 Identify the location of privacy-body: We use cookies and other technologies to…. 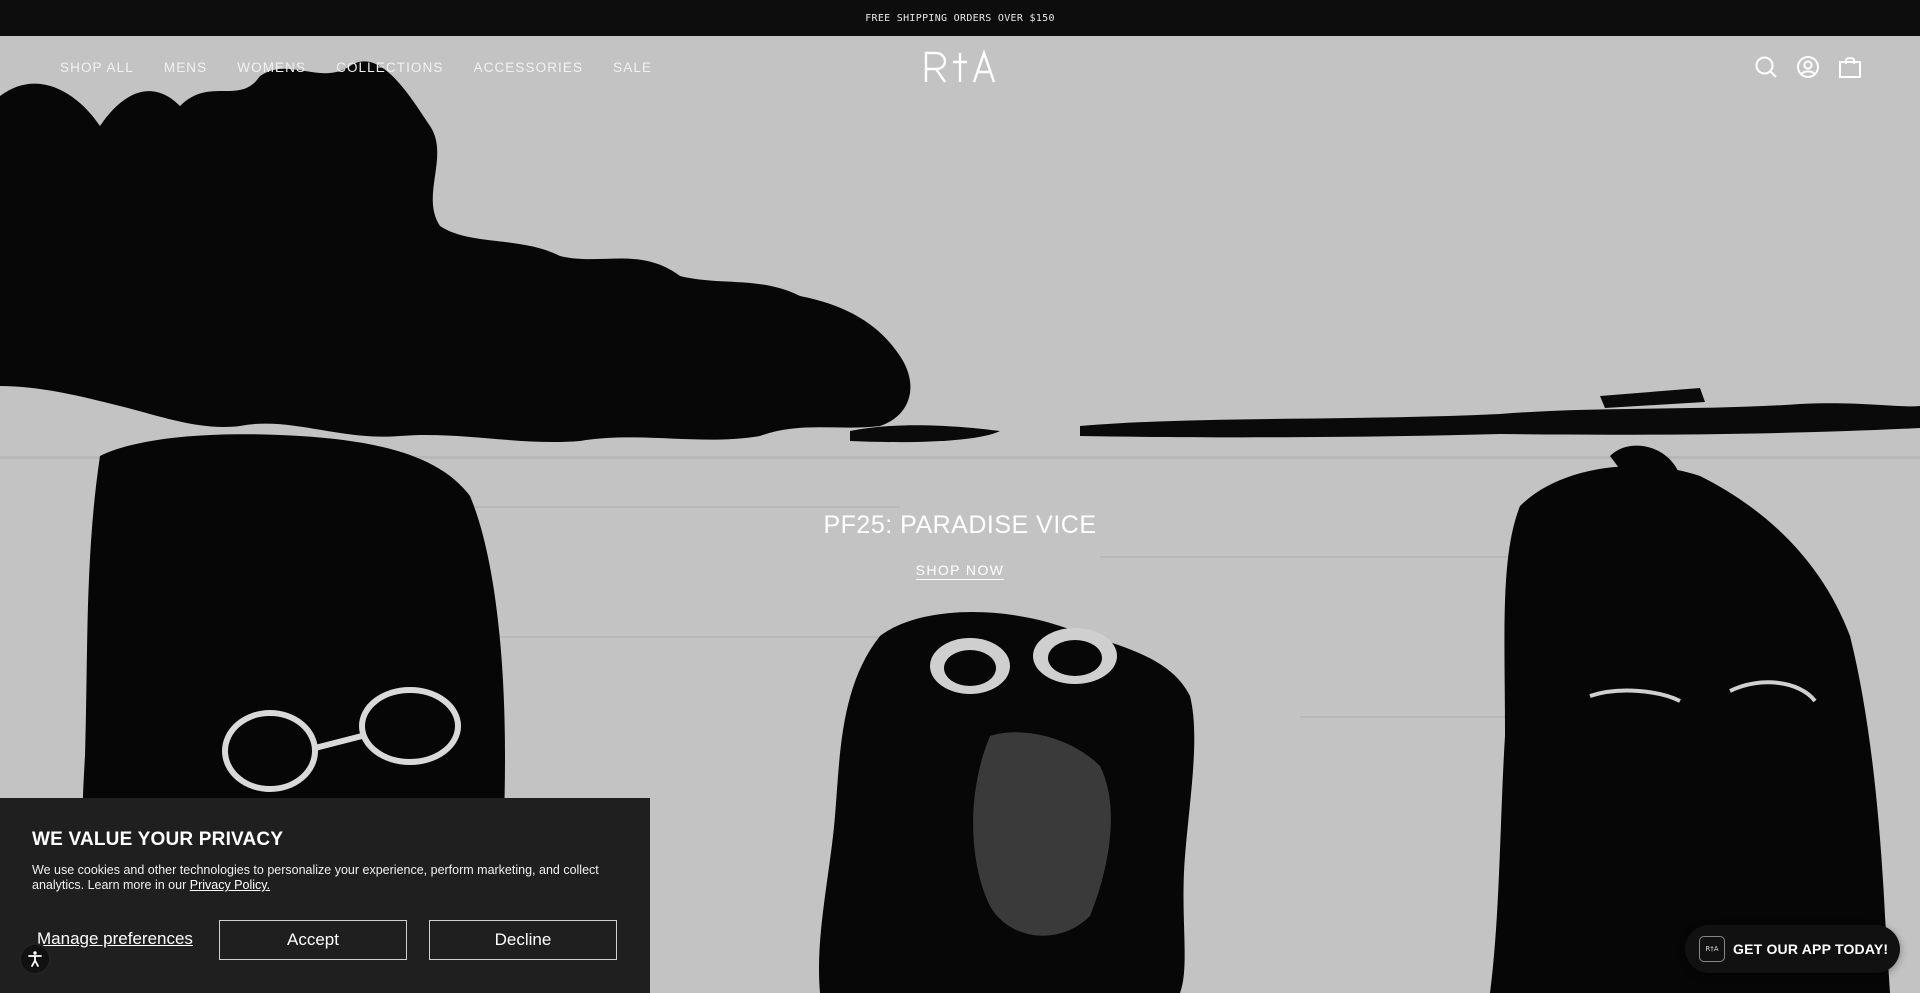
(332, 878).